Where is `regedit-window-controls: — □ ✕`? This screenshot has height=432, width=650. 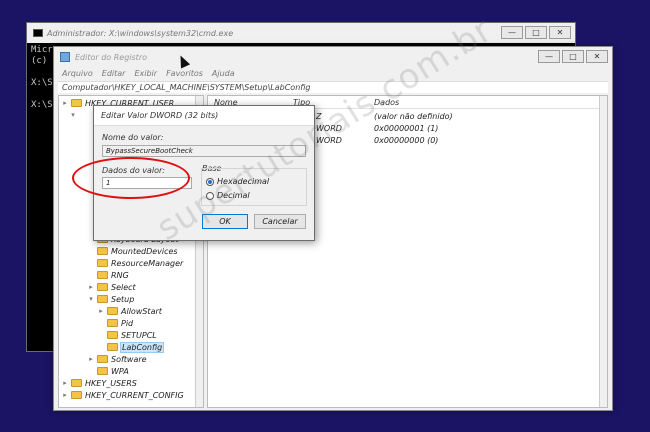 regedit-window-controls: — □ ✕ is located at coordinates (573, 56).